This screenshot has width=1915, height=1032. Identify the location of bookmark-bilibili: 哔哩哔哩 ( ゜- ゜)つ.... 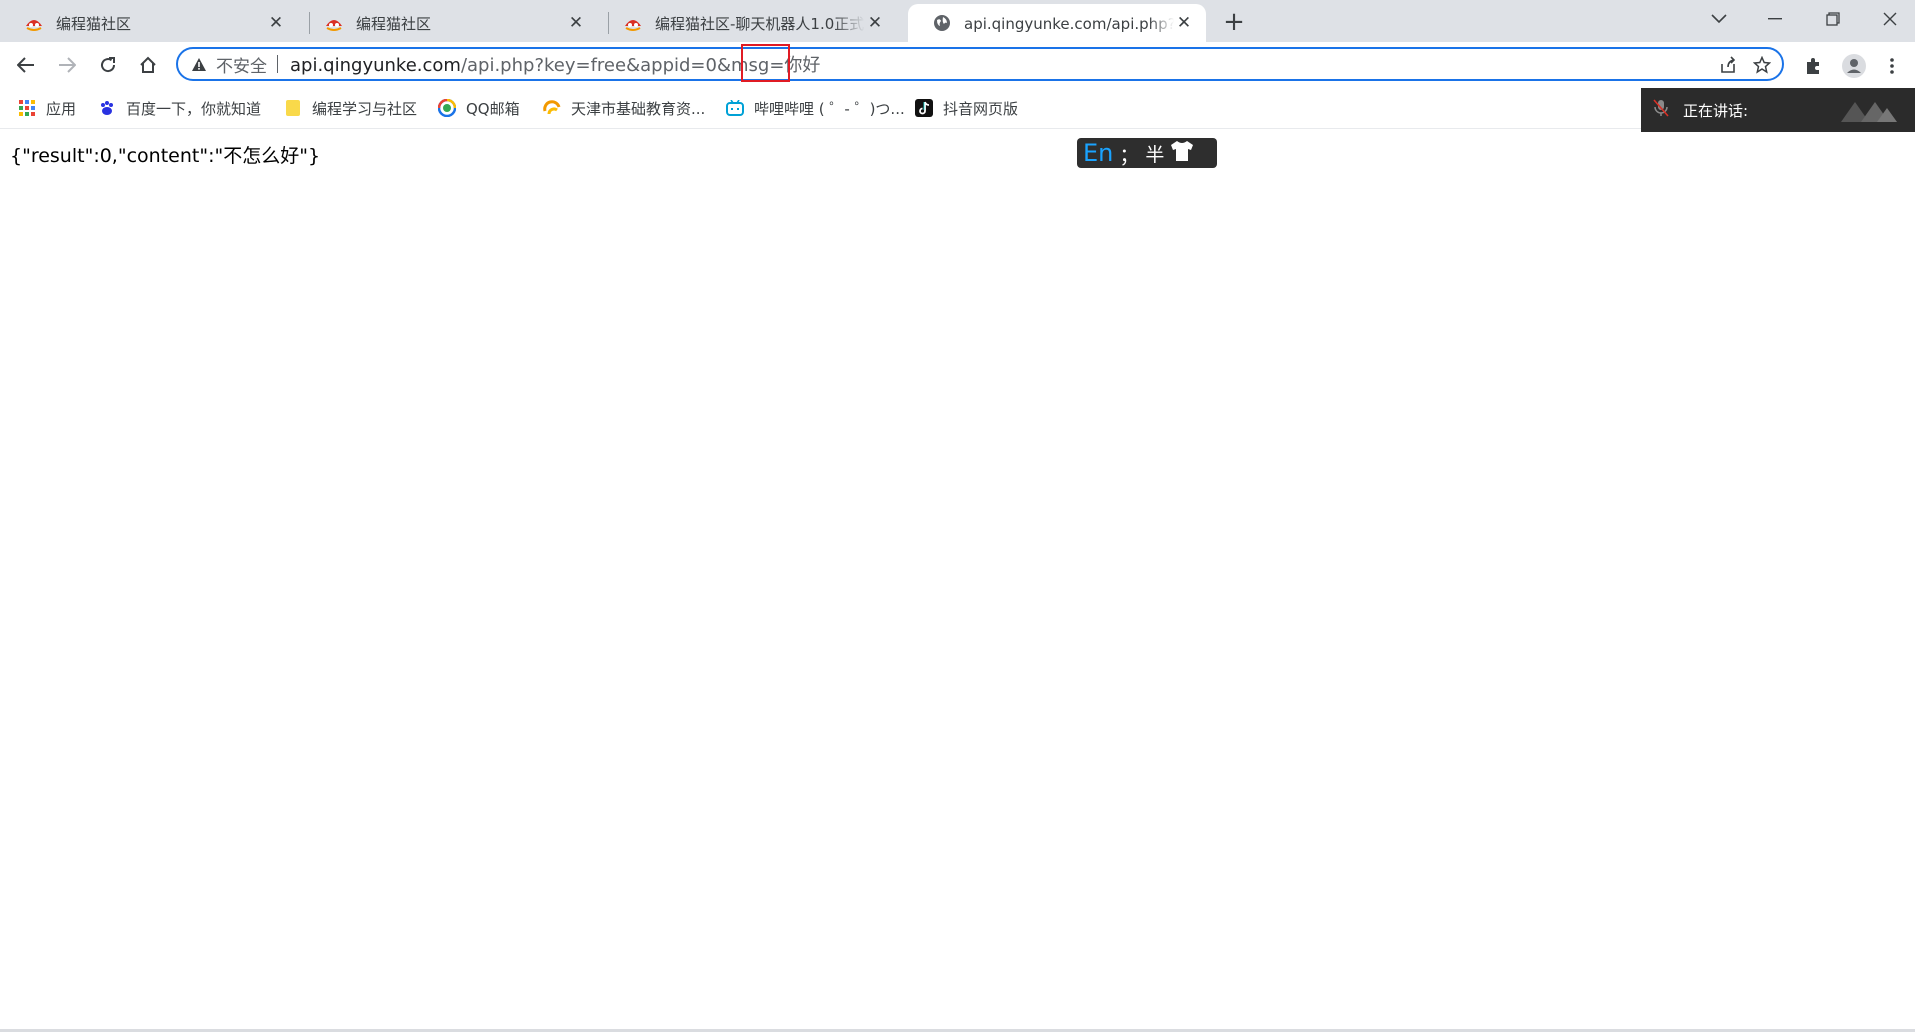
(815, 108).